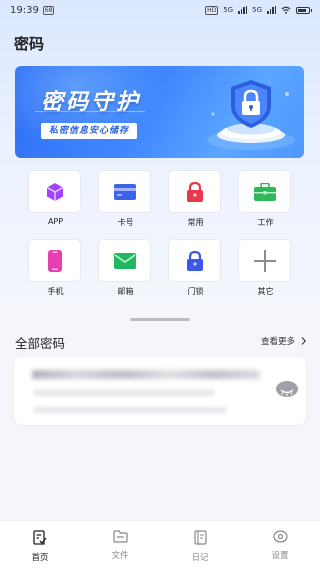 The height and width of the screenshot is (569, 320). What do you see at coordinates (120, 556) in the screenshot?
I see `nav-label: 文件` at bounding box center [120, 556].